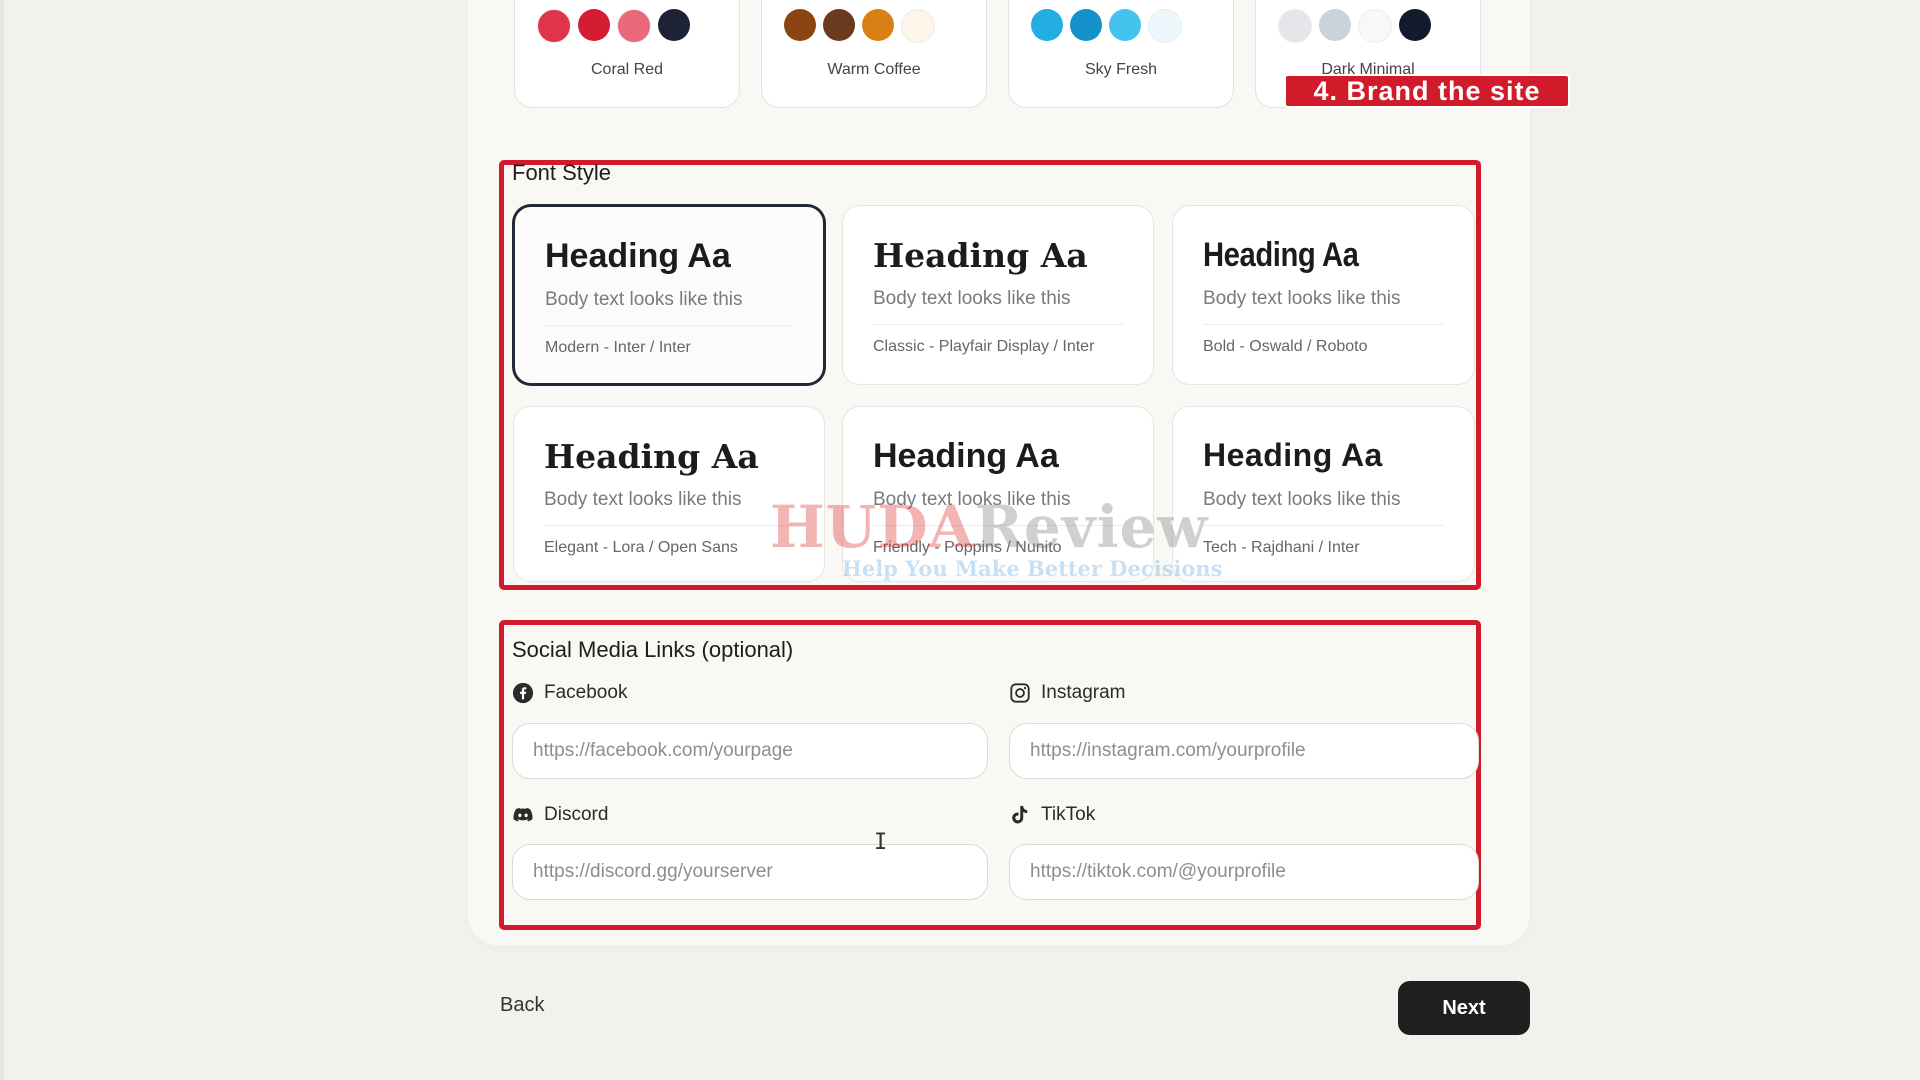  I want to click on tiktok-label-text: TikTok, so click(1068, 814).